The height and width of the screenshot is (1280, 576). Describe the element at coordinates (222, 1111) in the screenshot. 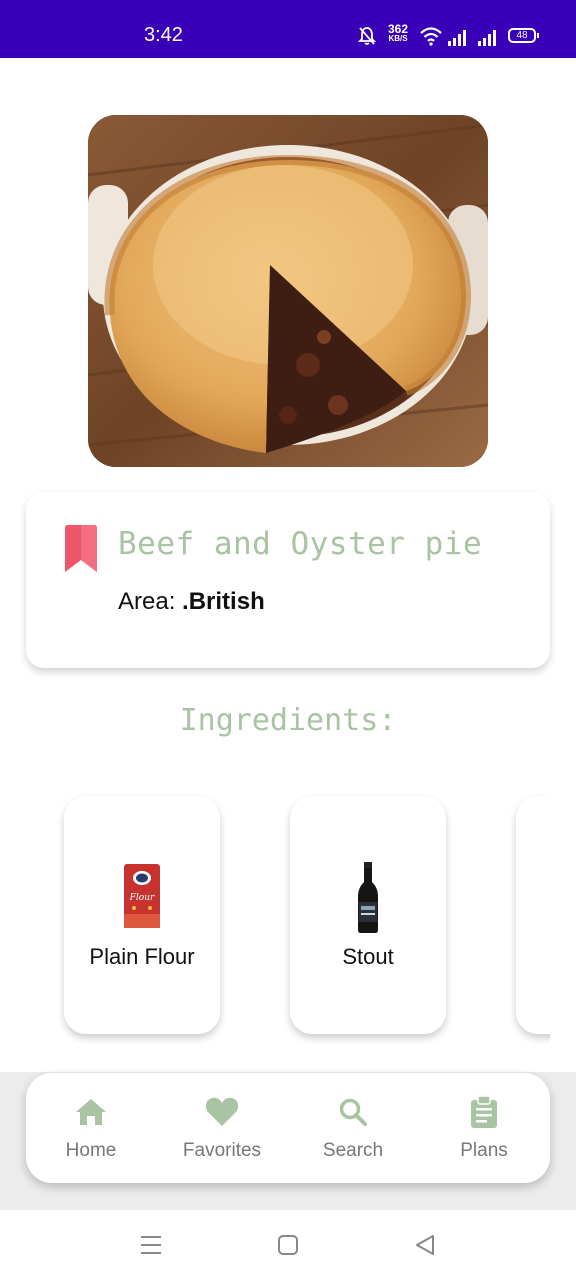

I see `heart-icon` at that location.